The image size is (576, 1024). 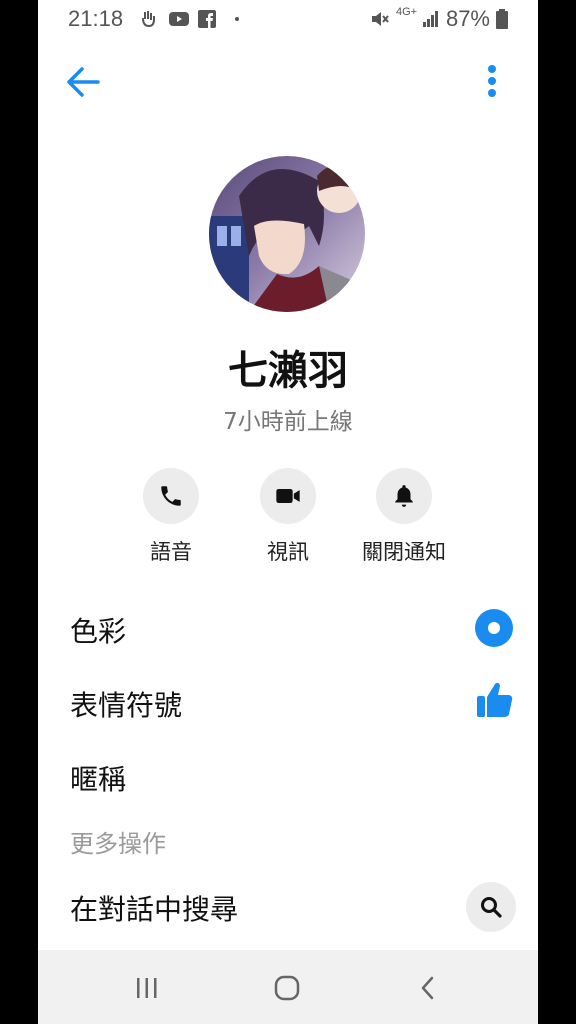 What do you see at coordinates (126, 705) in the screenshot?
I see `emoji-label: 表情符號` at bounding box center [126, 705].